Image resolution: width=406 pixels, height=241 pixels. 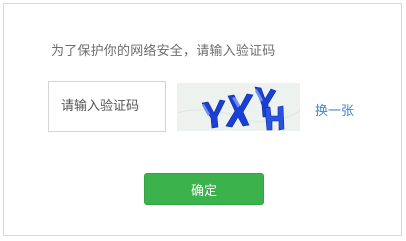 I want to click on security-prompt: 为了保护你的网络安全，请输入验证码, so click(x=163, y=51).